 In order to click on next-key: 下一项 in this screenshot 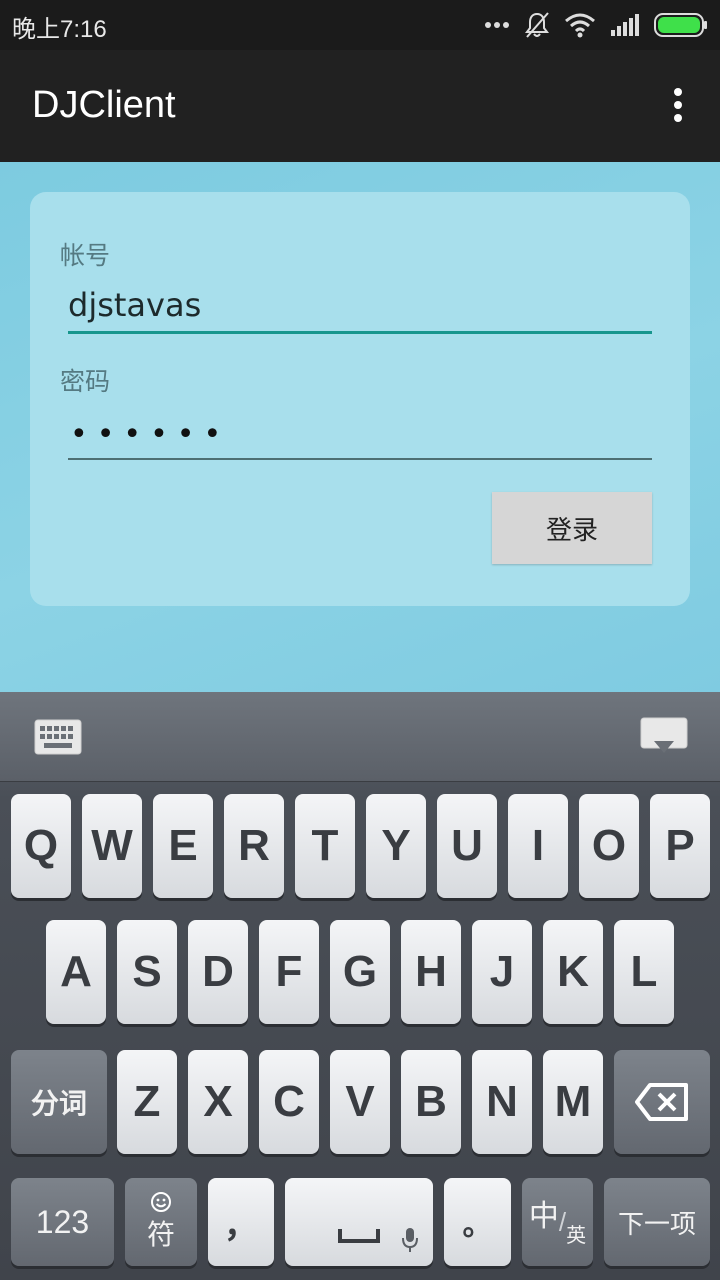, I will do `click(657, 1222)`.